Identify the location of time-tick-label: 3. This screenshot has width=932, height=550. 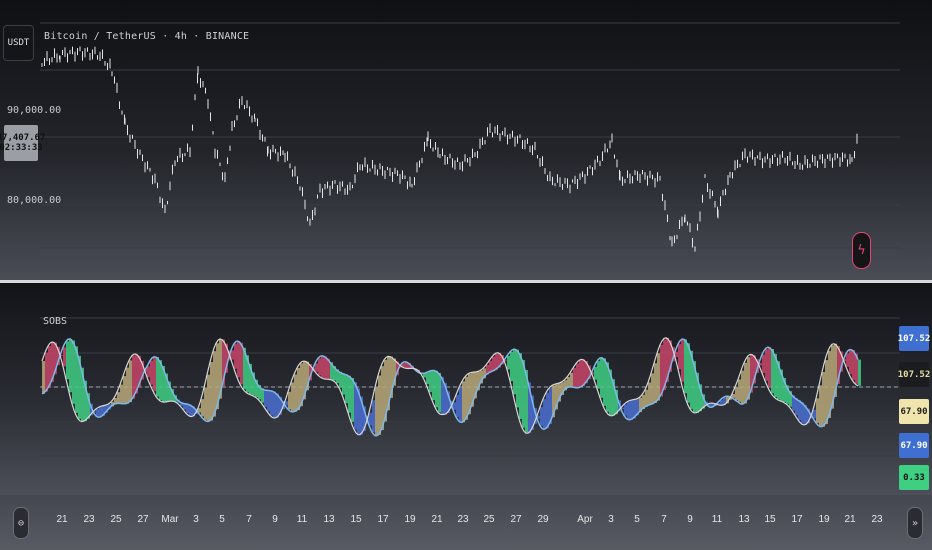
(611, 519).